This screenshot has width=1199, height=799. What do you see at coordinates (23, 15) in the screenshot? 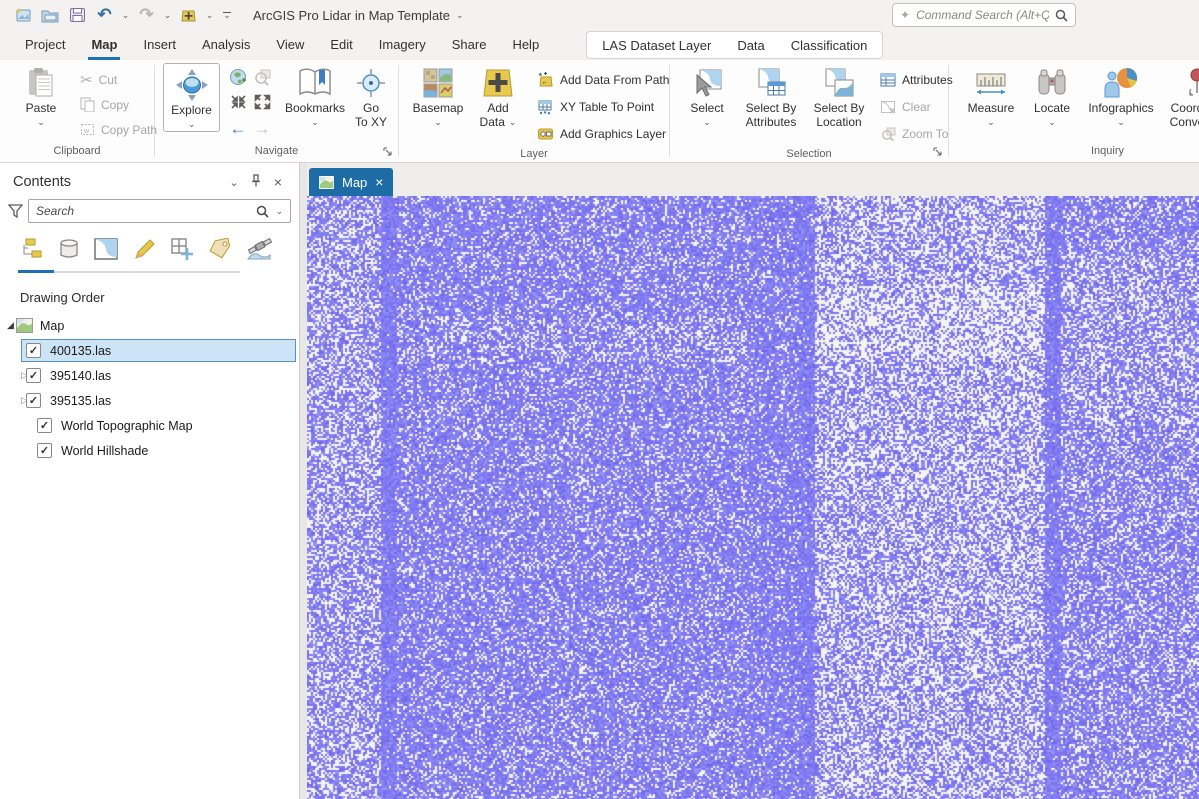
I see `new-project-button` at bounding box center [23, 15].